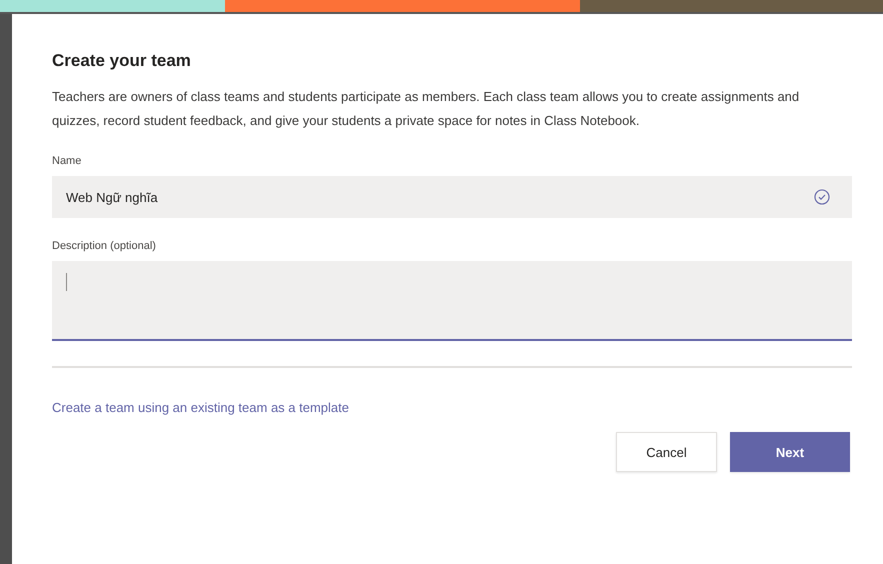 Image resolution: width=883 pixels, height=564 pixels. What do you see at coordinates (790, 452) in the screenshot?
I see `next-button: Next` at bounding box center [790, 452].